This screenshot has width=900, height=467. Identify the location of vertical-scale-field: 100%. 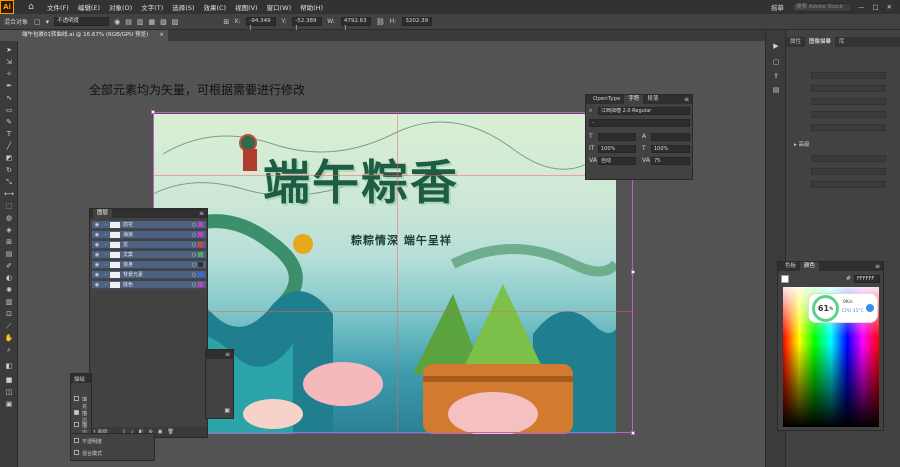
(617, 149).